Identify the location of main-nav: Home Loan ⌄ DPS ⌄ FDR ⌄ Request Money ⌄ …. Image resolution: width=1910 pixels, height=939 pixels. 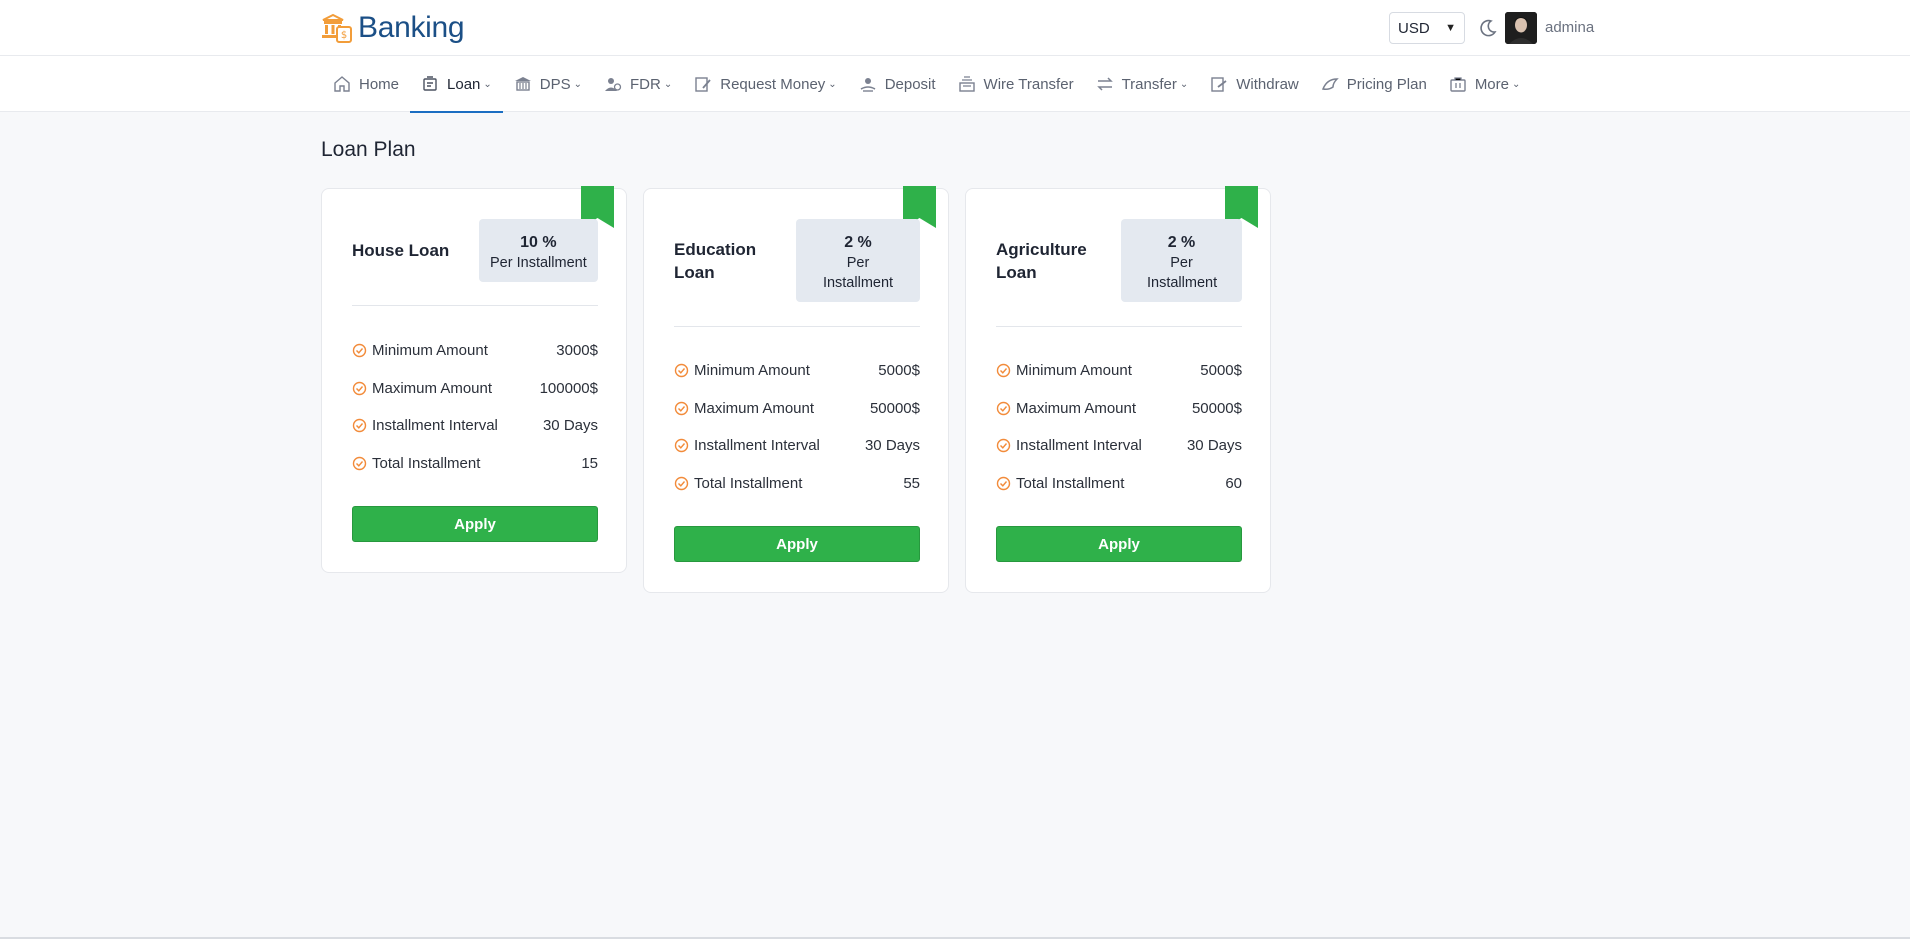
(955, 84).